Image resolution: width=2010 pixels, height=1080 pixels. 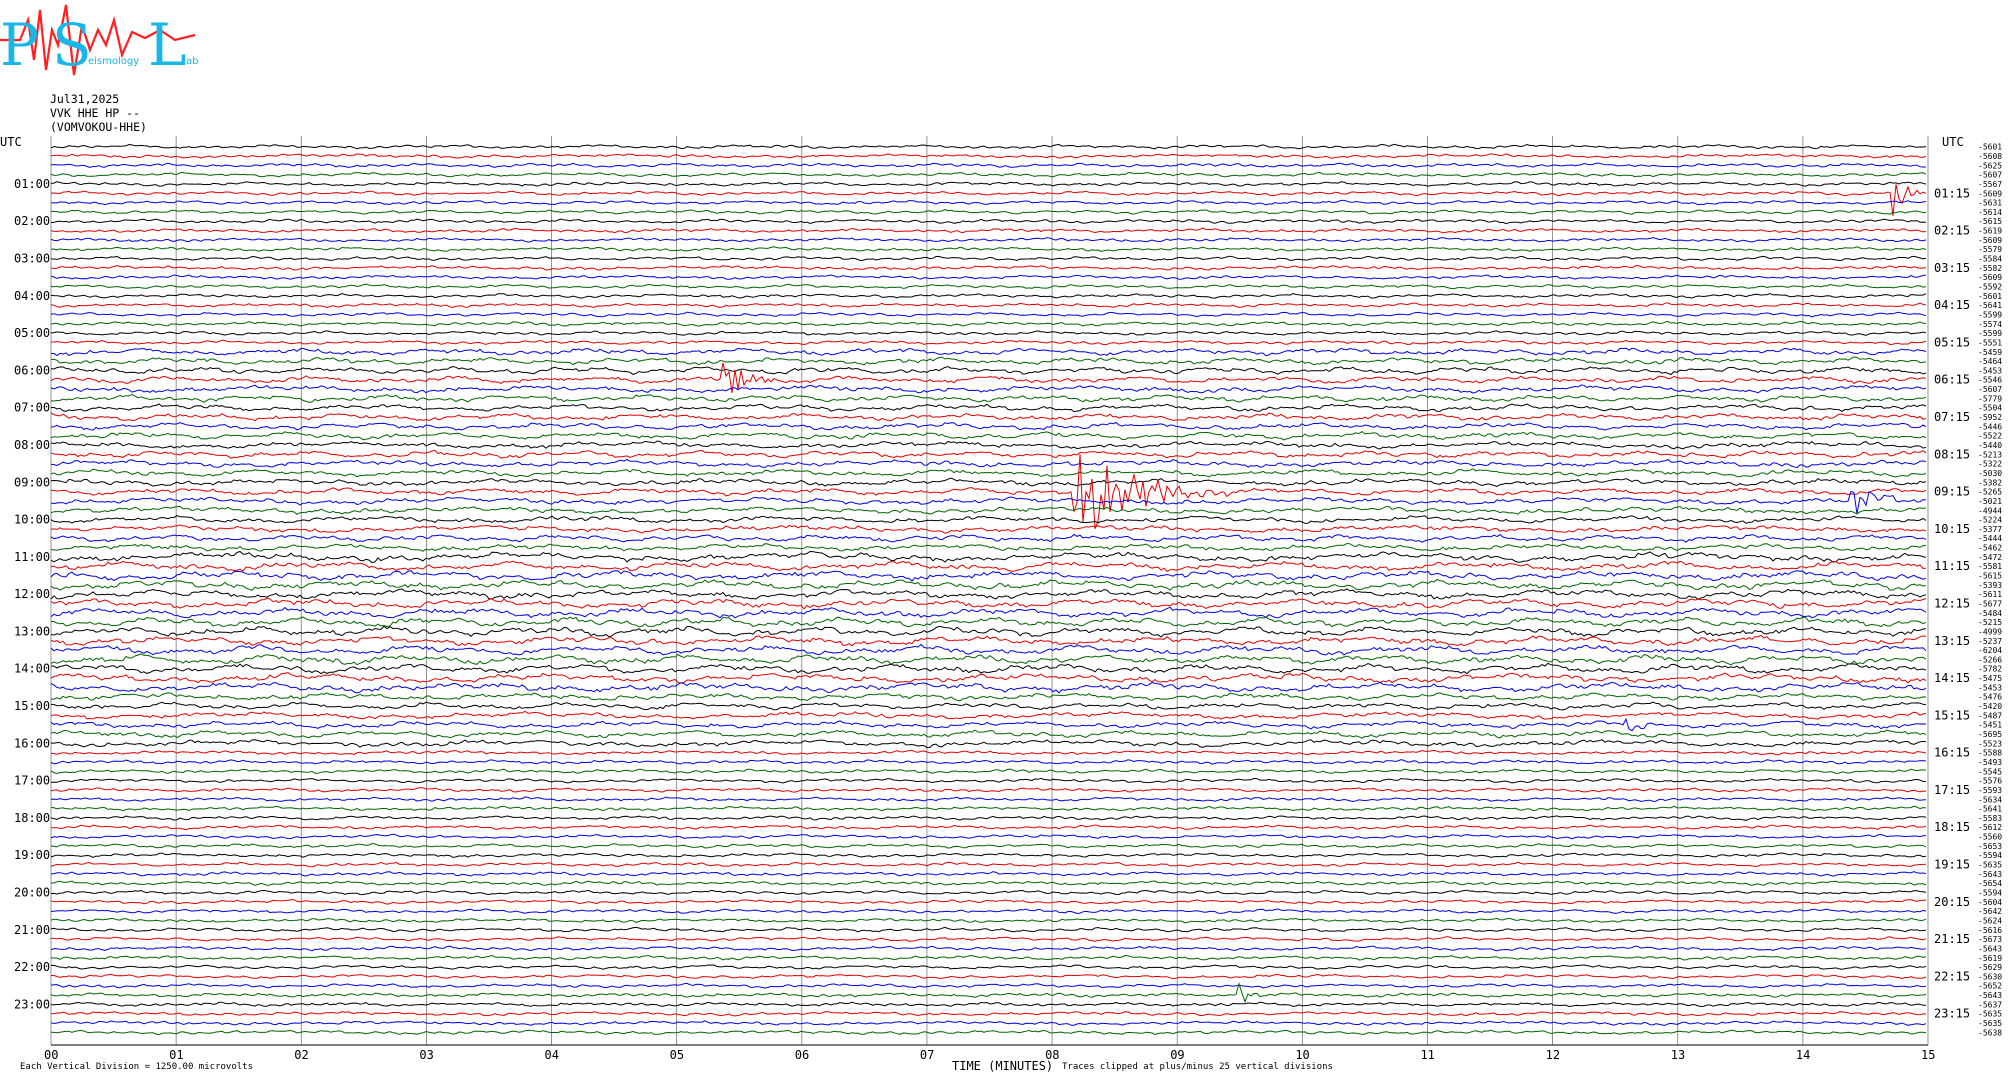 What do you see at coordinates (1990, 715) in the screenshot?
I see `trace-offset-label: -5487` at bounding box center [1990, 715].